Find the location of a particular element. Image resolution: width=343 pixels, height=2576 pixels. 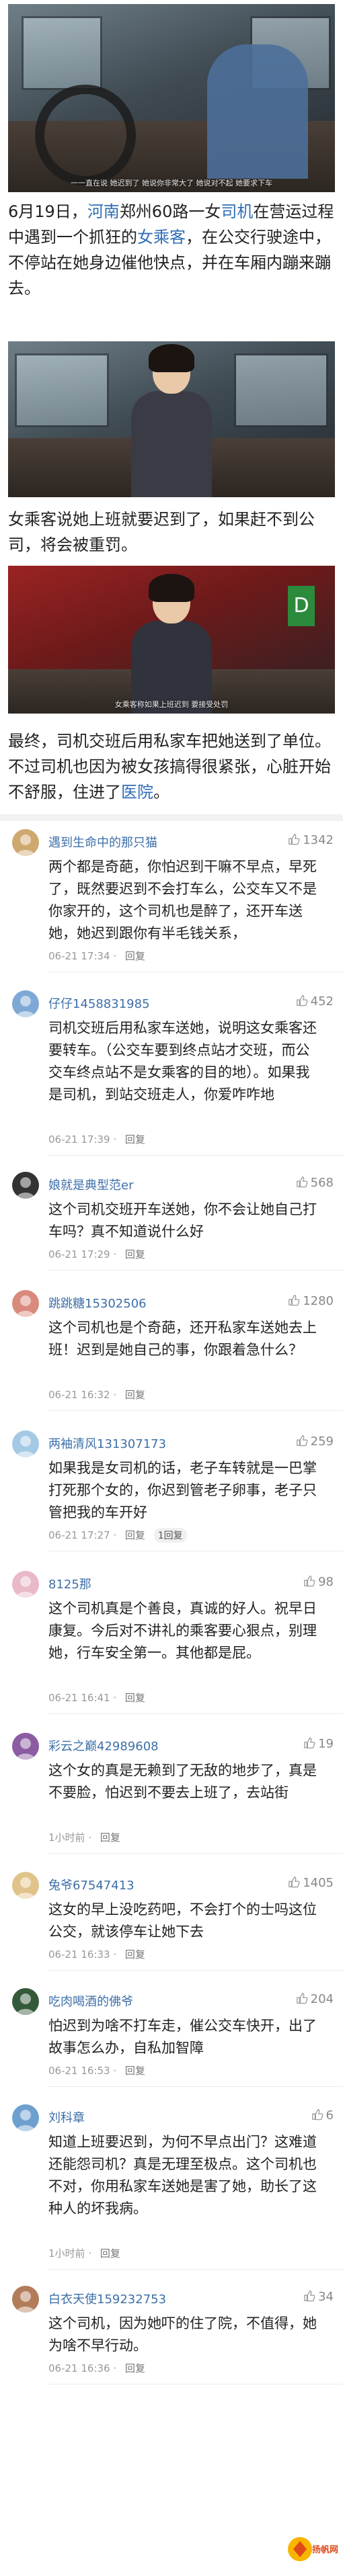

text-span: 。 is located at coordinates (161, 792).